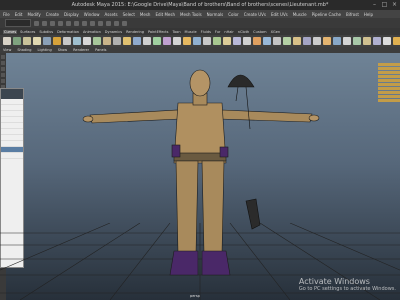  I want to click on close-button: ×, so click(394, 4).